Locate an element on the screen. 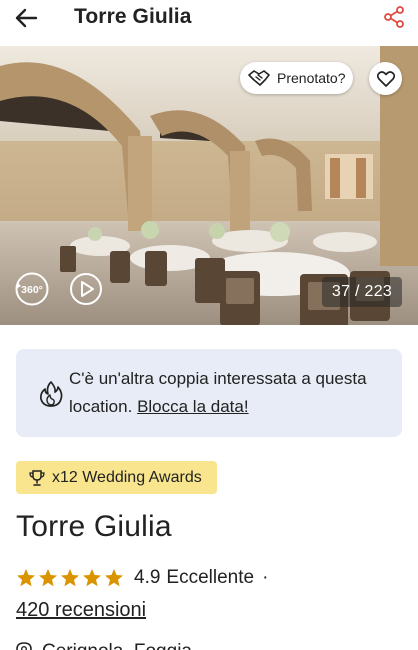  heart-outline-icon is located at coordinates (385, 78).